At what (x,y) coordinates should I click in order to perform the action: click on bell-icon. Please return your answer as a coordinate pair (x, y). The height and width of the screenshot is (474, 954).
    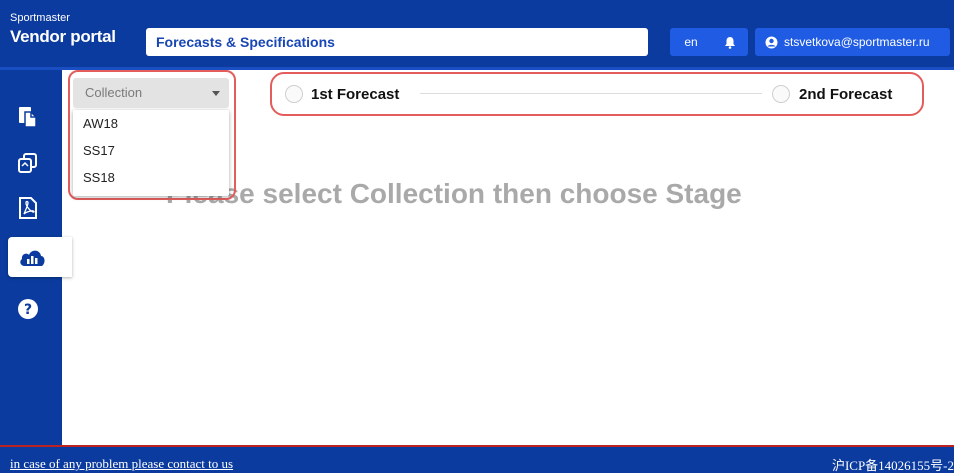
    Looking at the image, I should click on (730, 42).